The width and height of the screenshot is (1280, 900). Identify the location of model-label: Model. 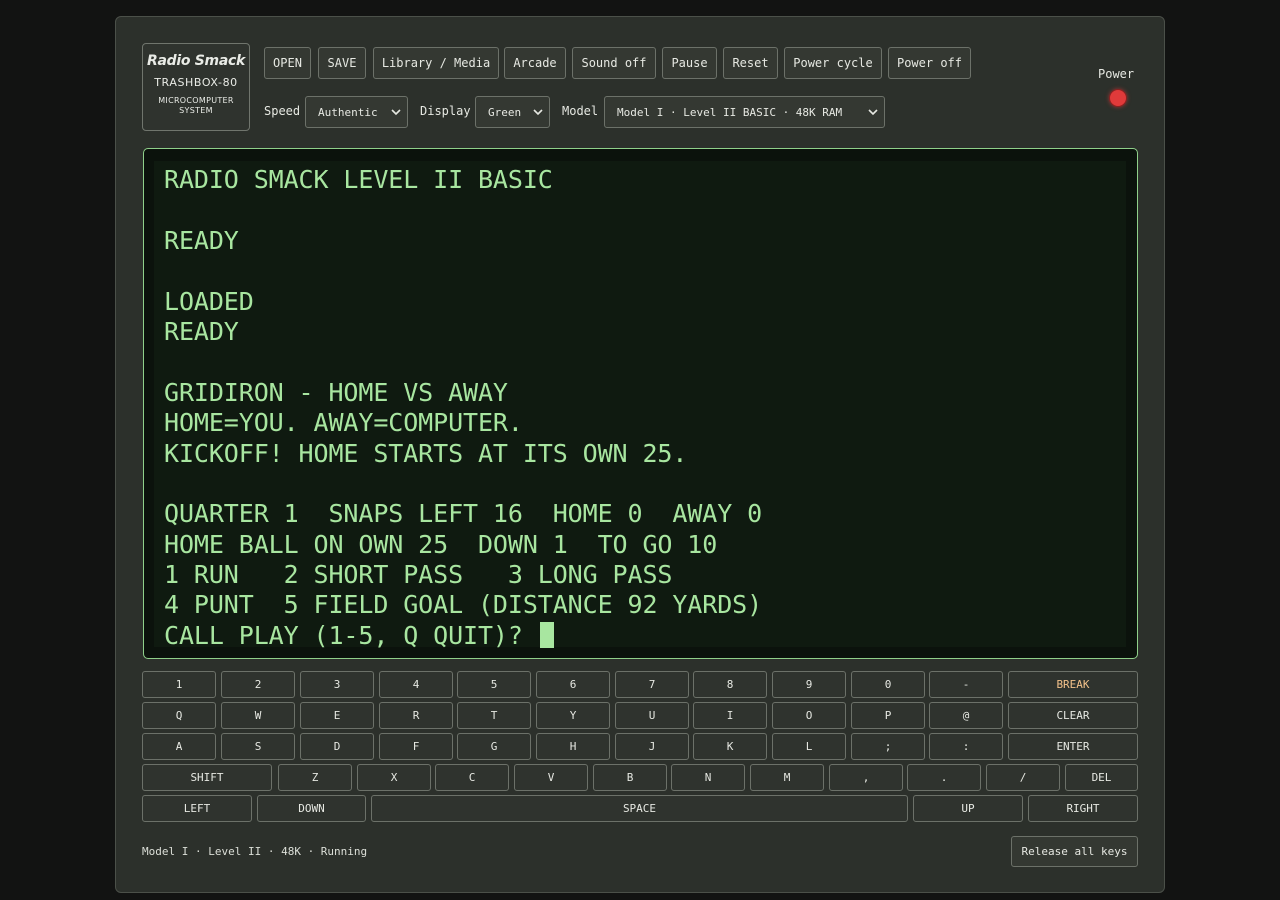
(580, 111).